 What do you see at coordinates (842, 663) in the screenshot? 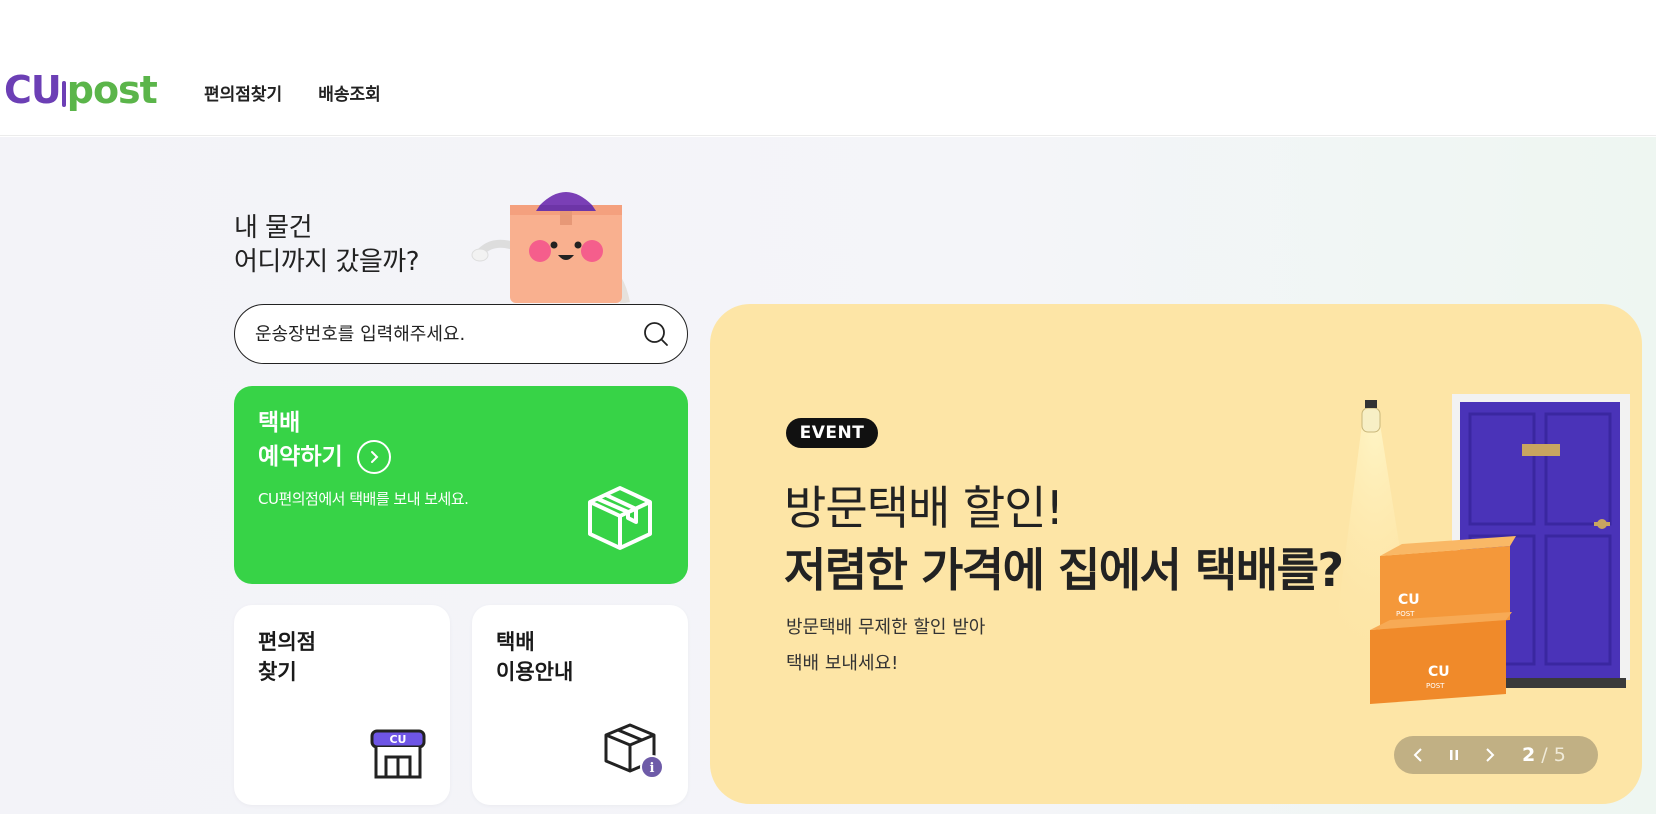
I see `banner-desc-line2: 택배 보내세요!` at bounding box center [842, 663].